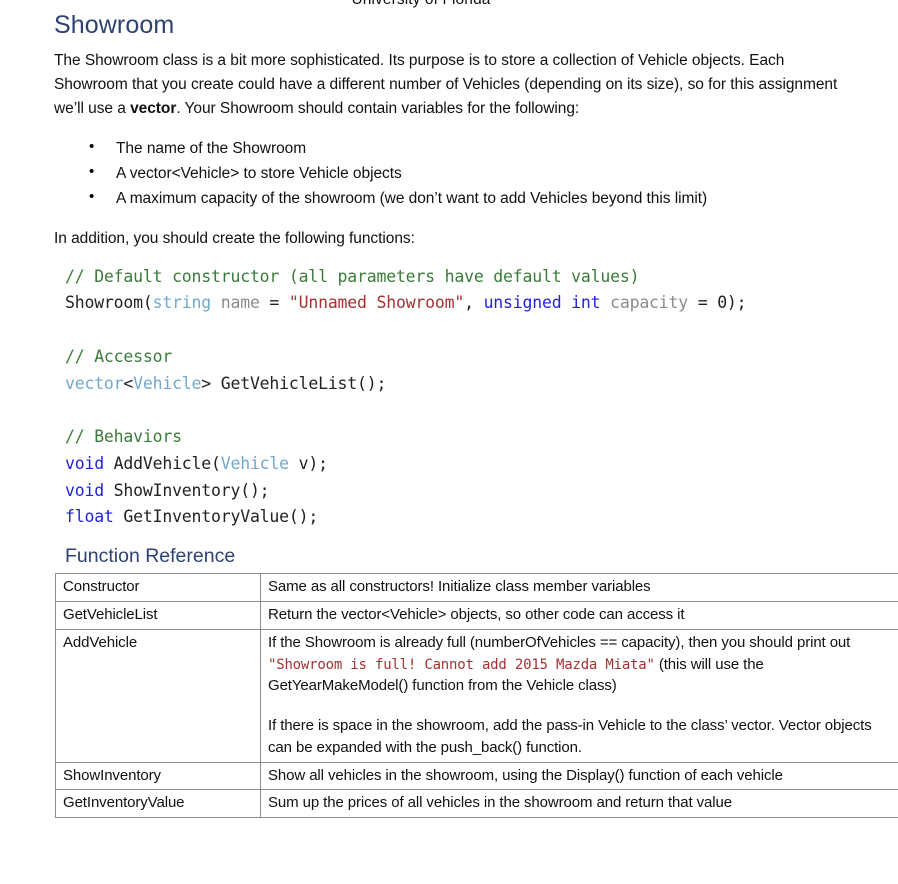 Image resolution: width=898 pixels, height=884 pixels. I want to click on code-fn-showinventory: ShowInventory();, so click(186, 490).